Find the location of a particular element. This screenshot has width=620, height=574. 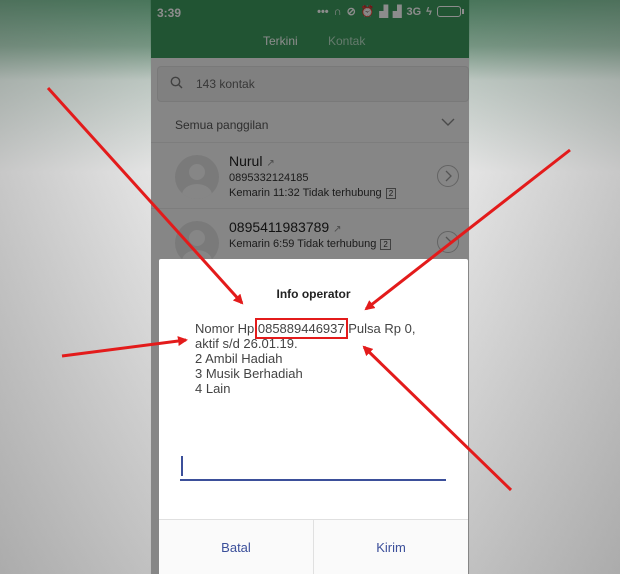

message-line-1: Nomor Hp 085889446937 Pulsa Rp 0, is located at coordinates (305, 328).